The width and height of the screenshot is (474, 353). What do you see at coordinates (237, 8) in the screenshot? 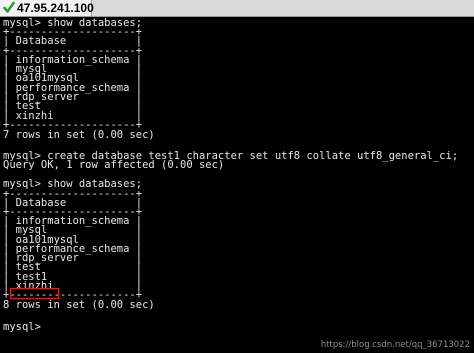
I see `tab-bar: 47.95.241.100` at bounding box center [237, 8].